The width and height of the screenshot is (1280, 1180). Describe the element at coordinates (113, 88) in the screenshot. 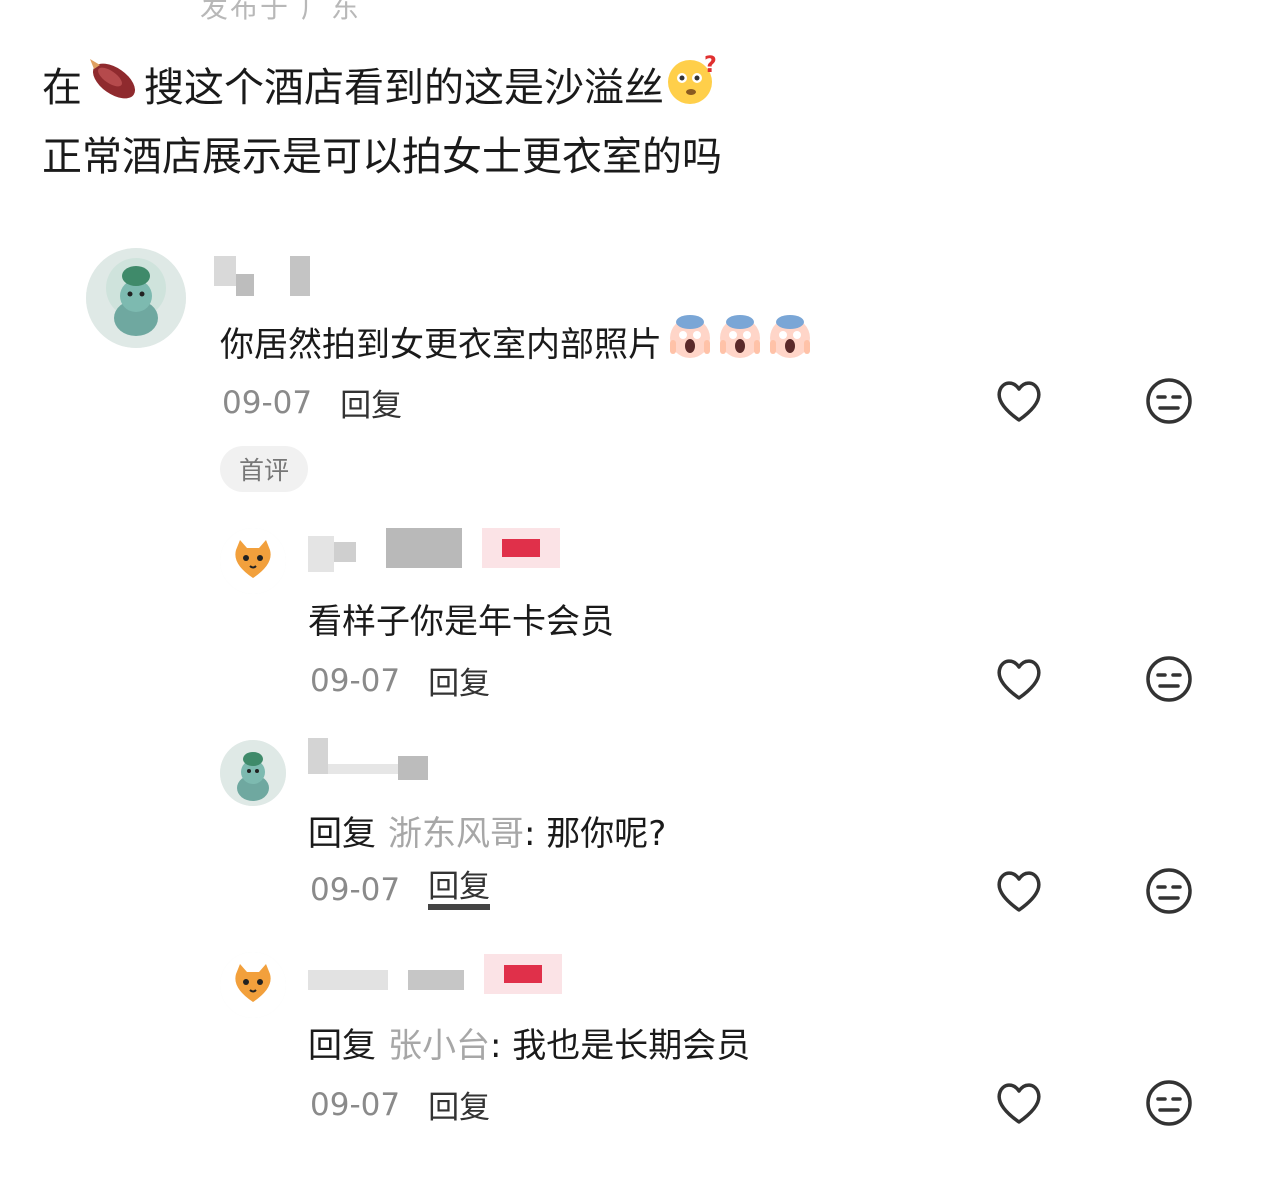

I see `sweet-potato-icon` at that location.